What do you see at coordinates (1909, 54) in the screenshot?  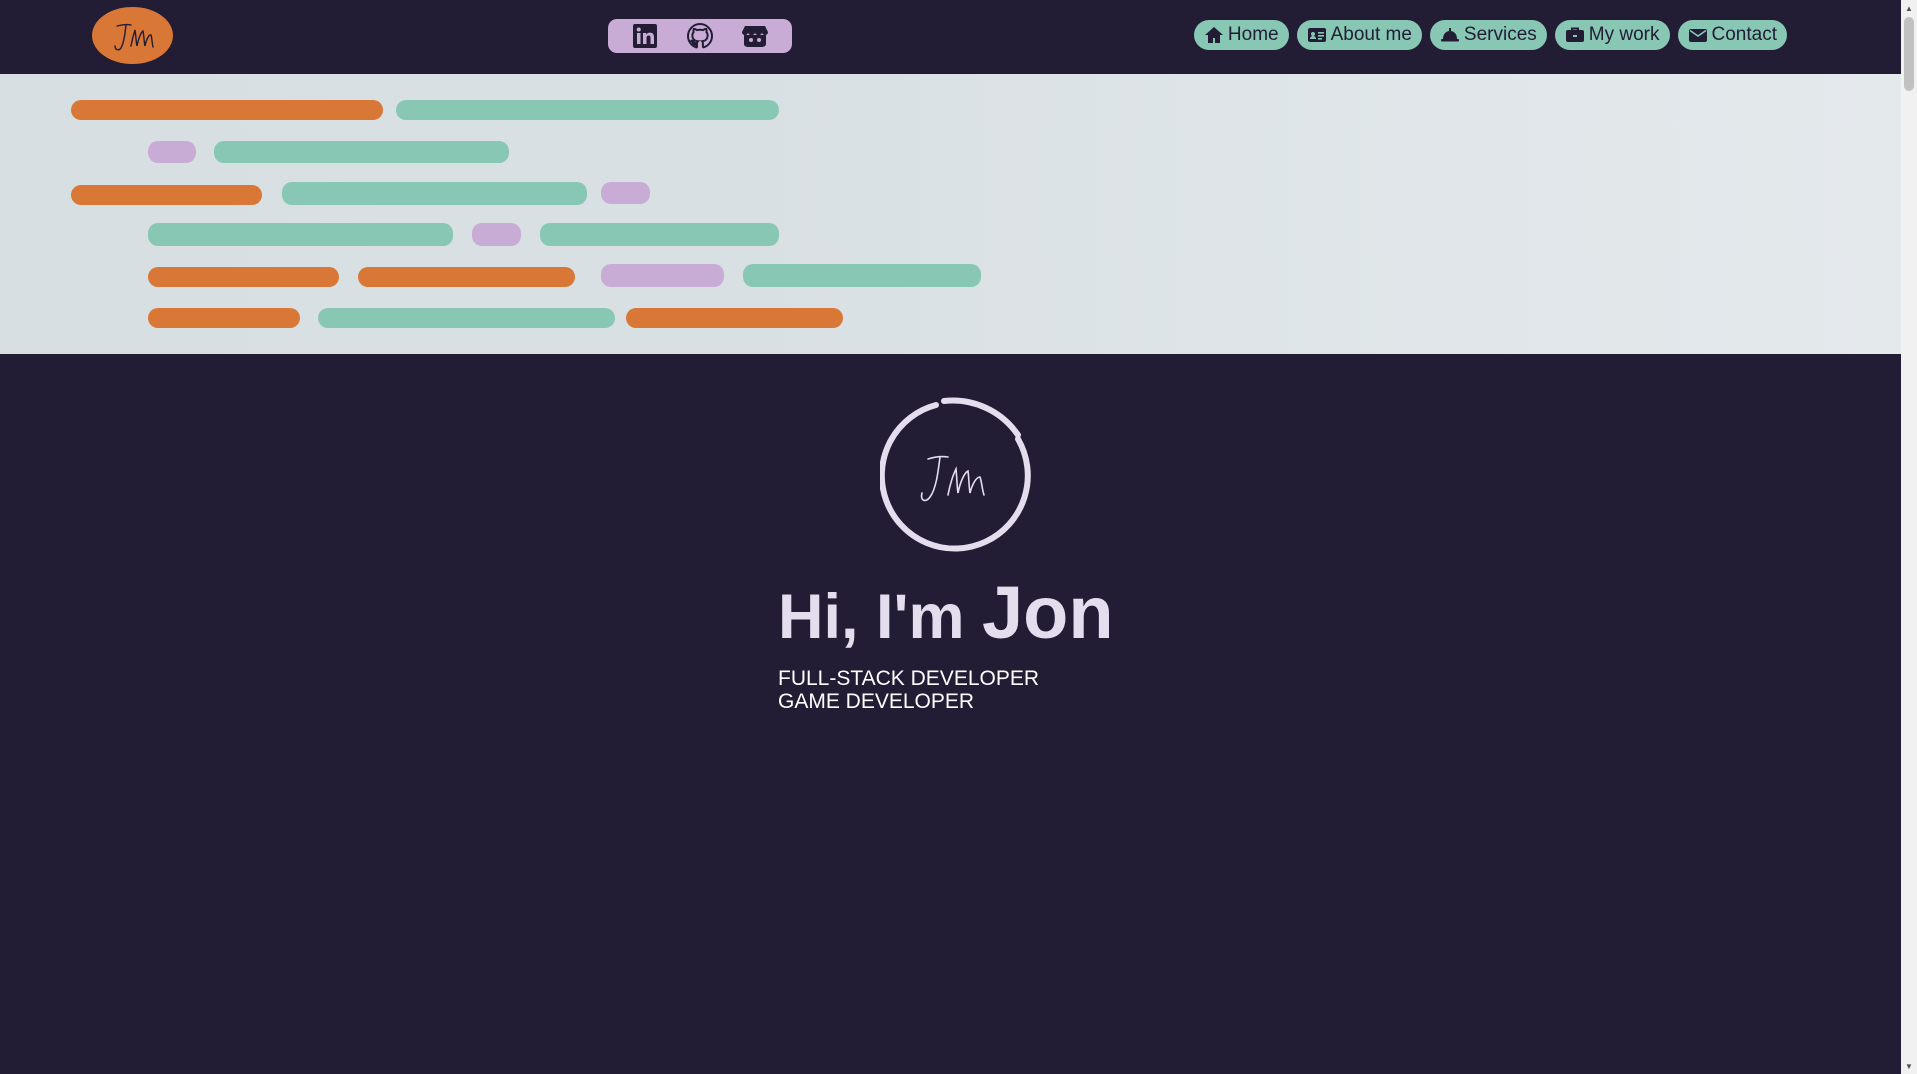 I see `scrollbar-thumb` at bounding box center [1909, 54].